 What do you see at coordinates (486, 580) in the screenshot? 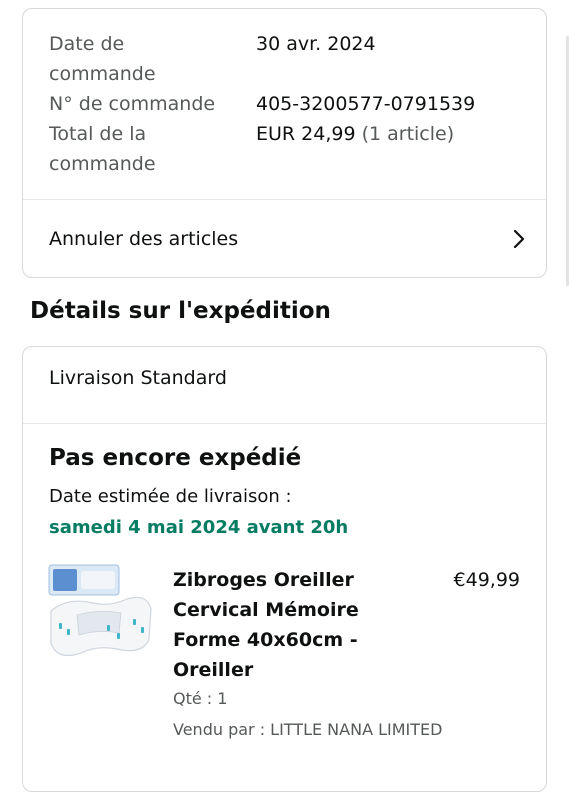
I see `product-price: €49,99` at bounding box center [486, 580].